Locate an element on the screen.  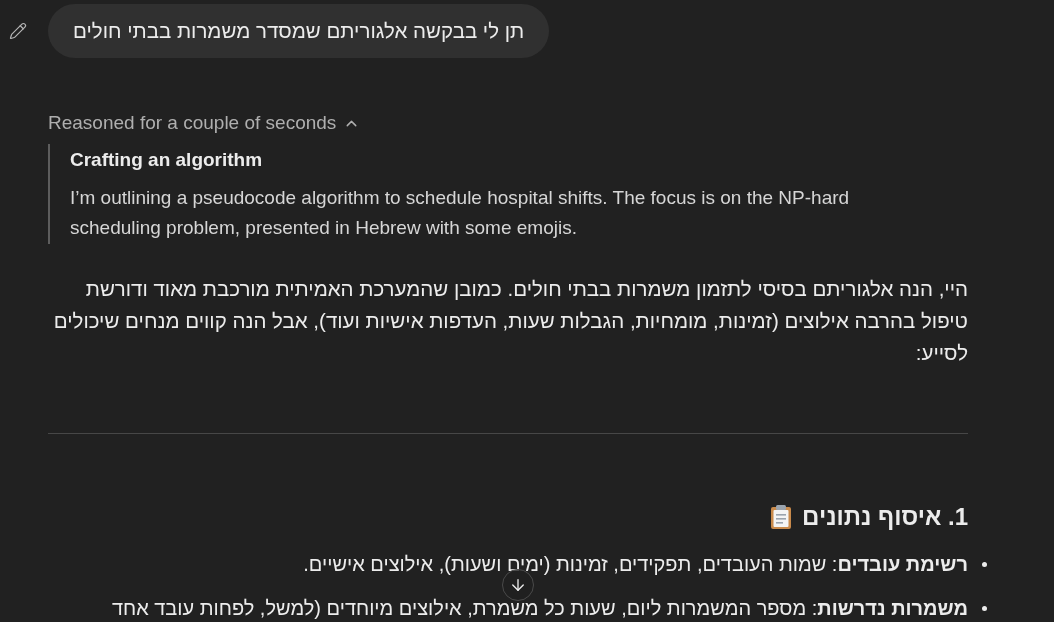
reasoning-title: Crafting an algorithm is located at coordinates (167, 160).